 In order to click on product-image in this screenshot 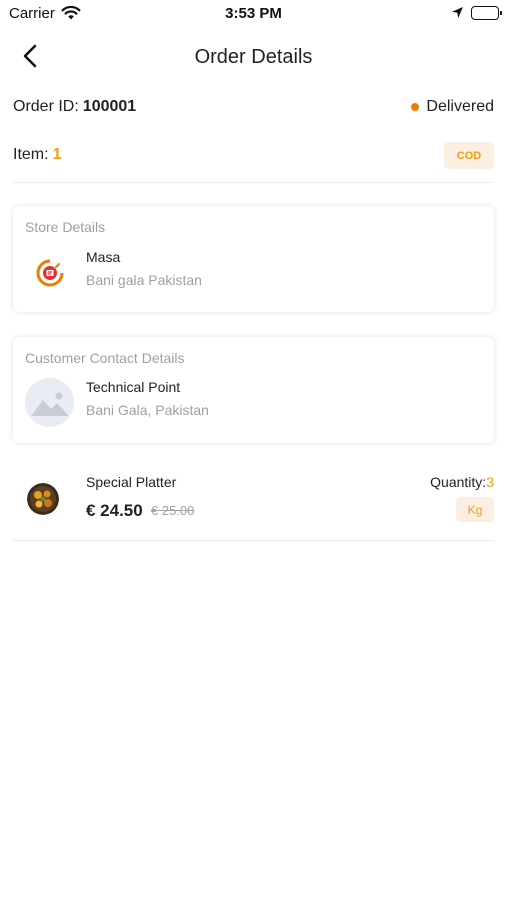, I will do `click(43, 499)`.